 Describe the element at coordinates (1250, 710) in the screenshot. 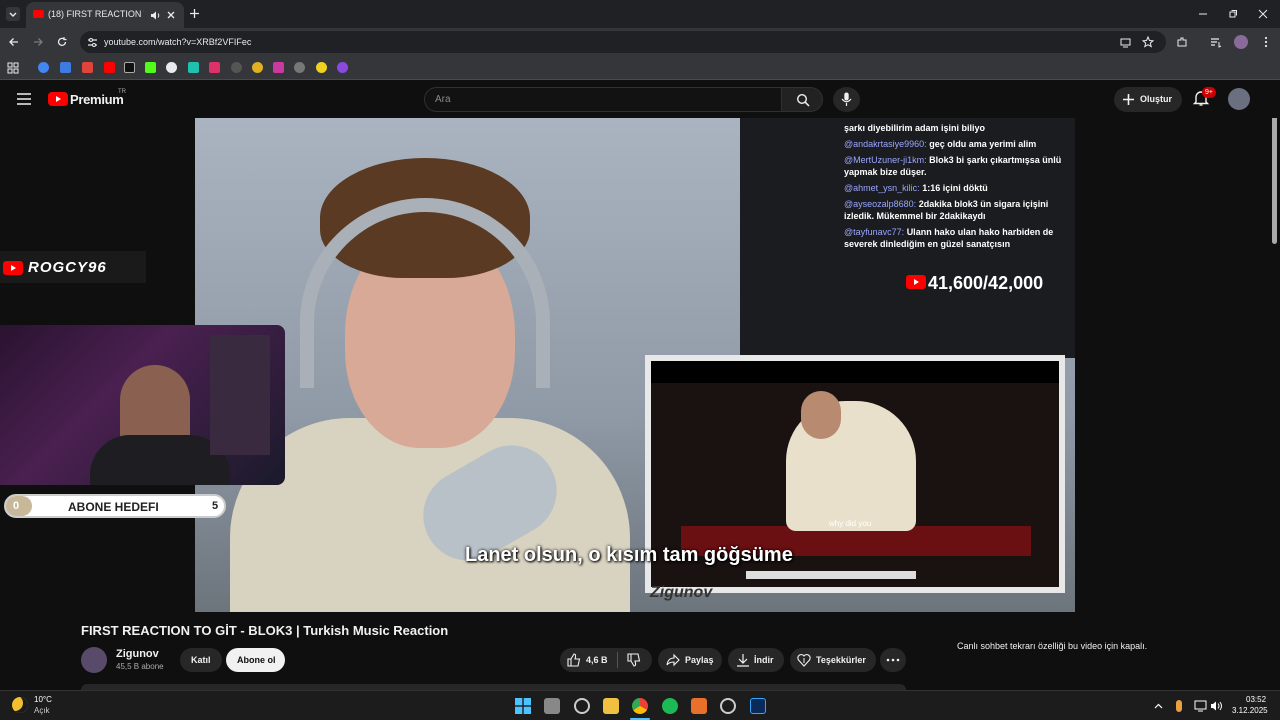

I see `clock-date: 3.12.2025` at that location.